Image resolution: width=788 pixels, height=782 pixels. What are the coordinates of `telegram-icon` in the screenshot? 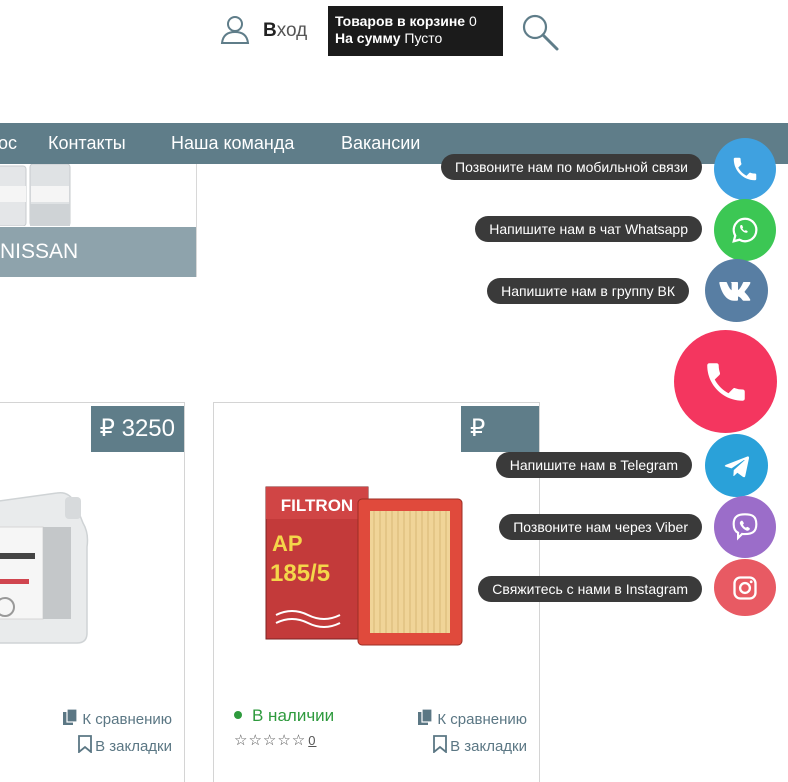 It's located at (736, 466).